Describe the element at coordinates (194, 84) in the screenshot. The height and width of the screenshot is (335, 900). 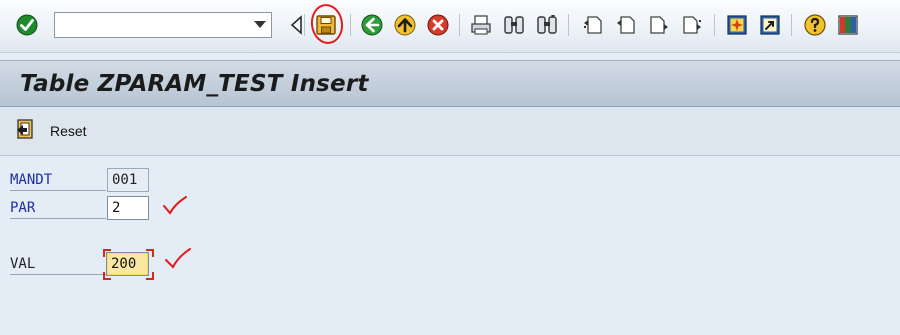
I see `page-title: Table ZPARAM_TEST Insert` at that location.